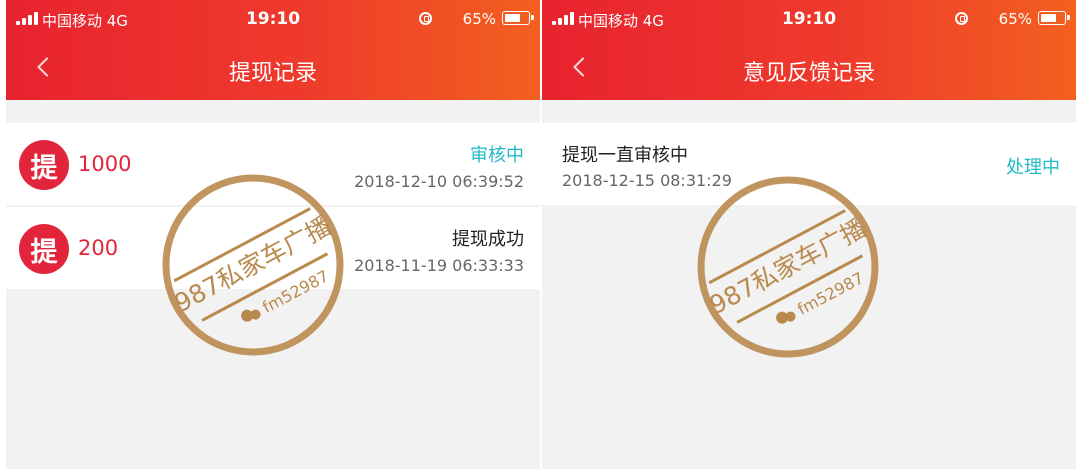  Describe the element at coordinates (808, 73) in the screenshot. I see `page-title: 意见反馈记录` at that location.